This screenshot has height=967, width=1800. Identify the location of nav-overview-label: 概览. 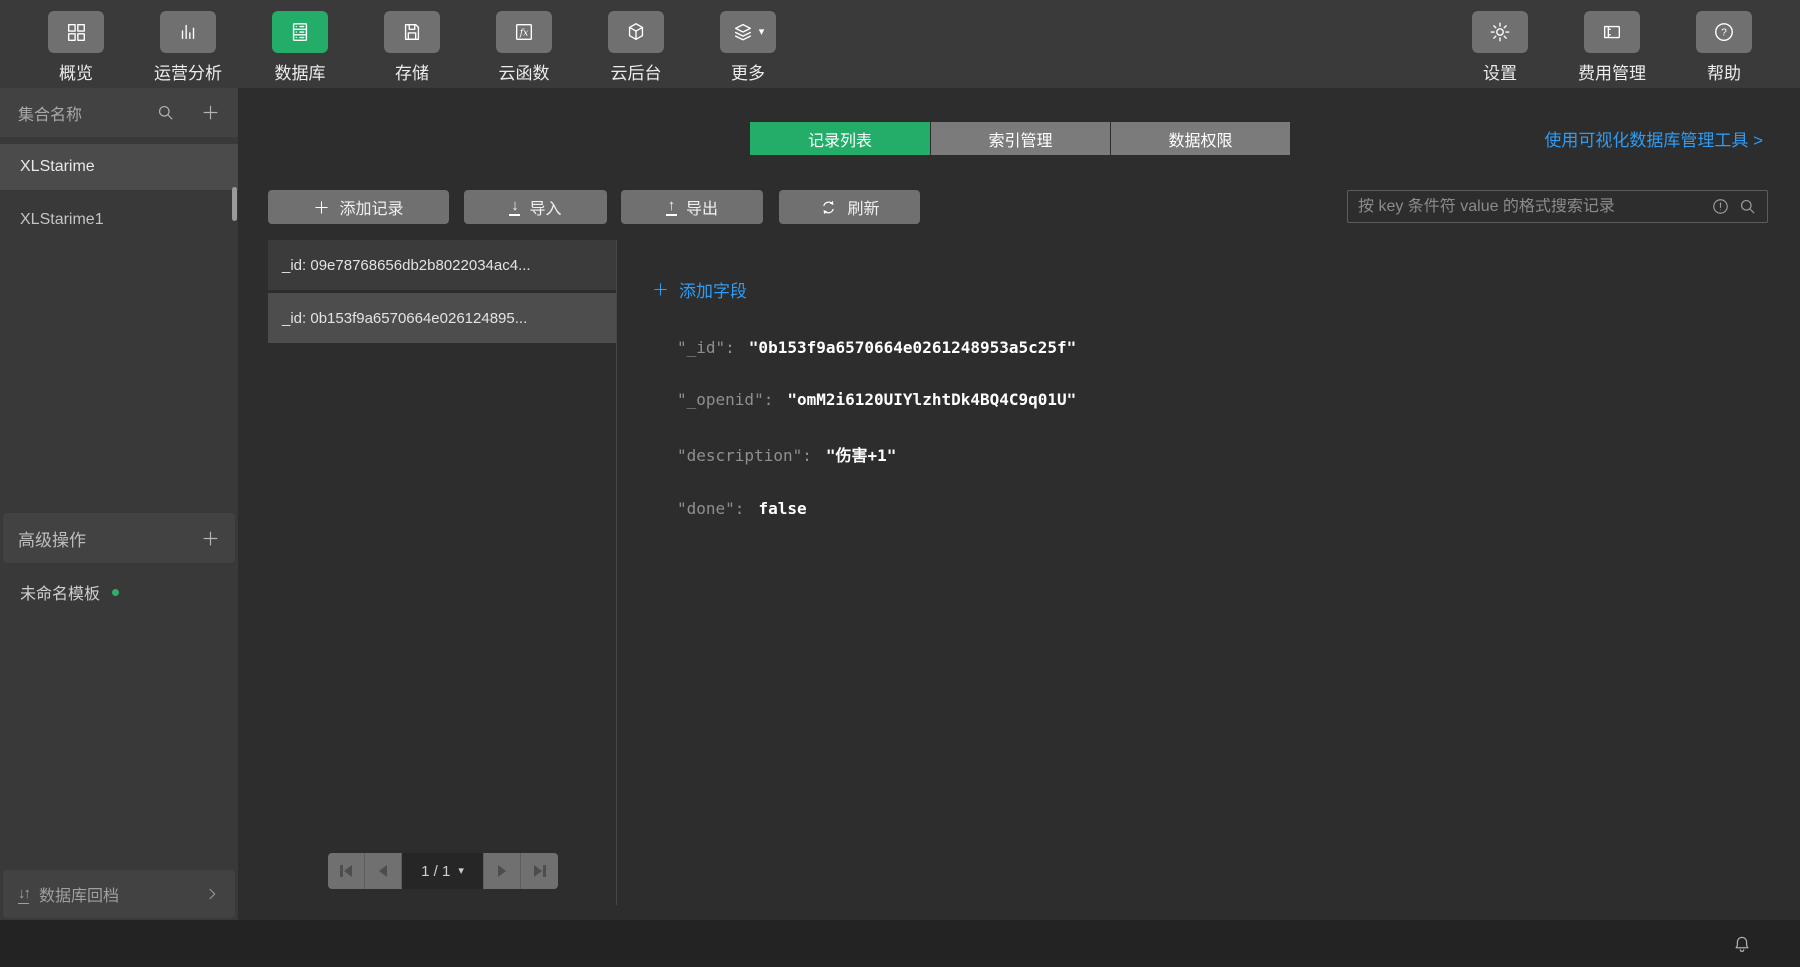
(76, 73).